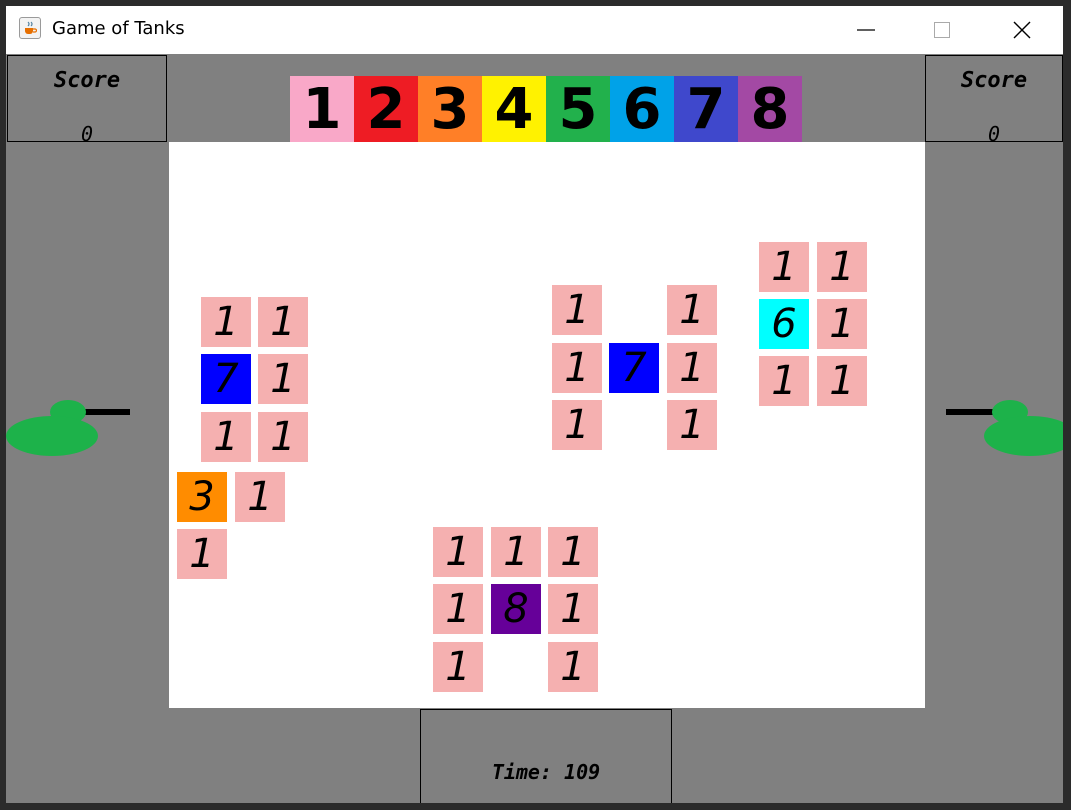  What do you see at coordinates (706, 109) in the screenshot?
I see `palette-7: 7` at bounding box center [706, 109].